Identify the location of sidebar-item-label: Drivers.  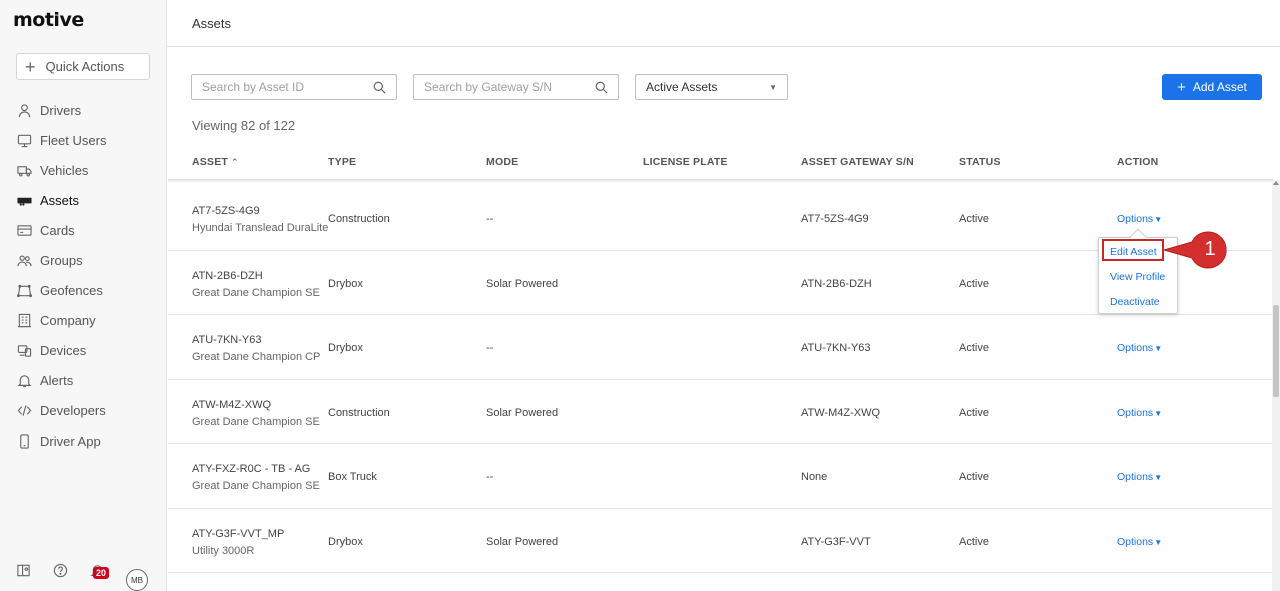
(61, 110).